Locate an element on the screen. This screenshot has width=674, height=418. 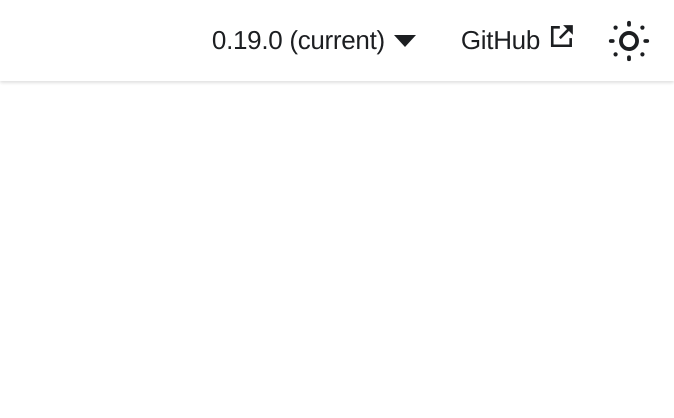
caret-icon is located at coordinates (405, 40).